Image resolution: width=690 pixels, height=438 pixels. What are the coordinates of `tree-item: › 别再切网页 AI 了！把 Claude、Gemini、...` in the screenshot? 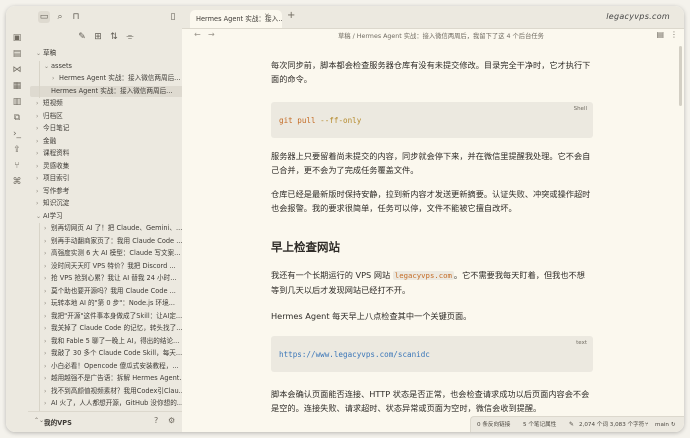 It's located at (113, 228).